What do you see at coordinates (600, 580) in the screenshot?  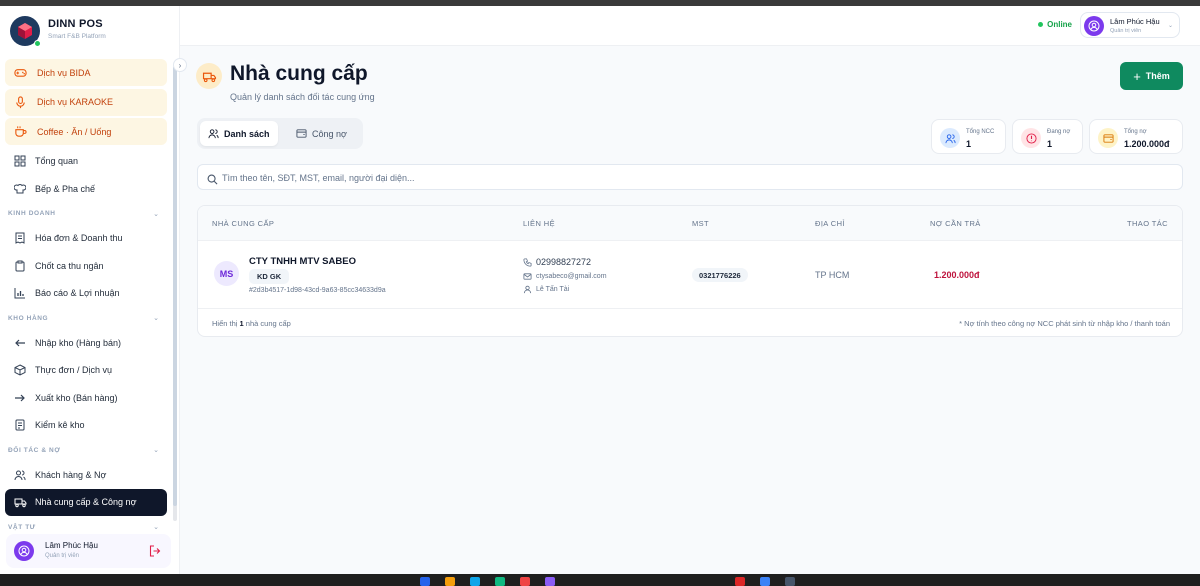 I see `os-taskbar` at bounding box center [600, 580].